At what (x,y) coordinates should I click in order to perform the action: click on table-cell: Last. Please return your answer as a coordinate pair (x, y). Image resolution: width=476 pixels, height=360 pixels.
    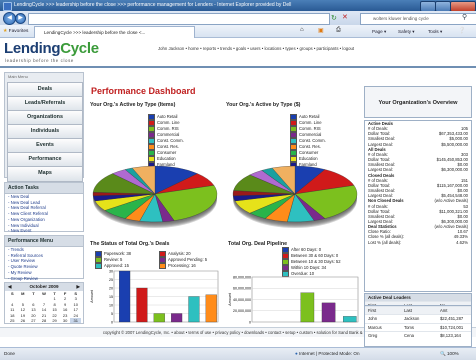
    Looking at the image, I should click on (407, 310).